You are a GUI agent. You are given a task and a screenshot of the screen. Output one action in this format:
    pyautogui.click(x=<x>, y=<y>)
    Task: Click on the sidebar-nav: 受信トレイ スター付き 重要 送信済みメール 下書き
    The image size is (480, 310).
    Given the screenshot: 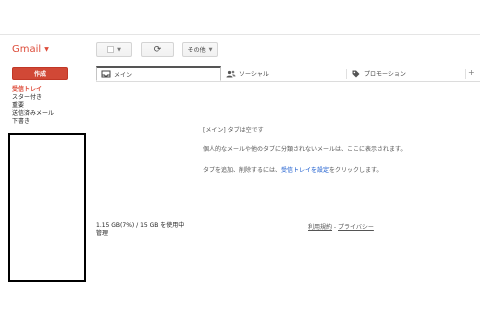 What is the action you would take?
    pyautogui.click(x=33, y=106)
    